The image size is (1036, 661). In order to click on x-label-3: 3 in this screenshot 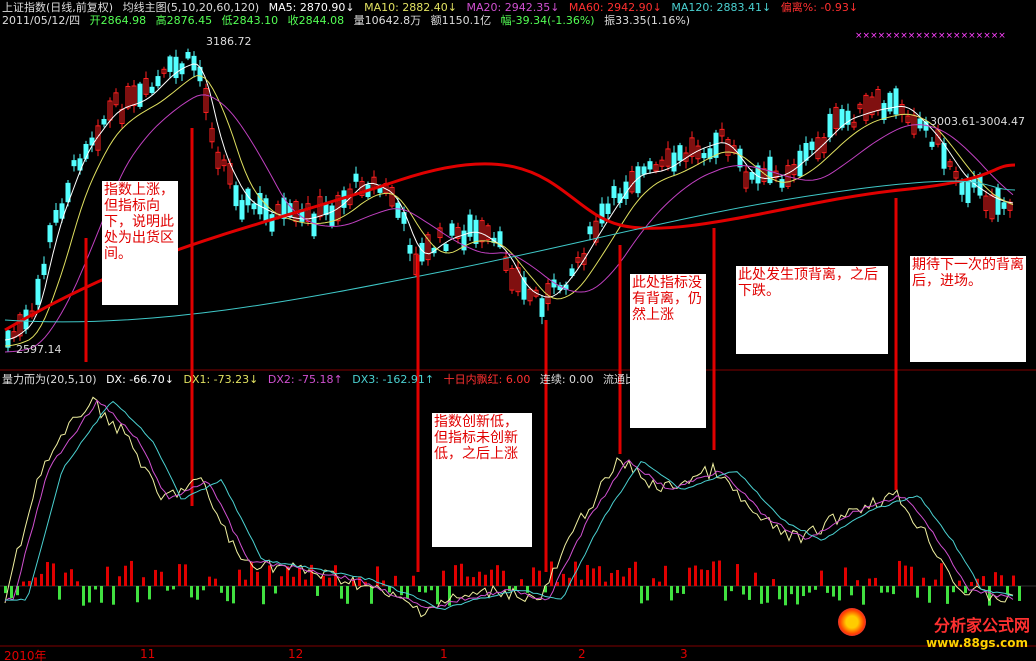, I will do `click(684, 654)`.